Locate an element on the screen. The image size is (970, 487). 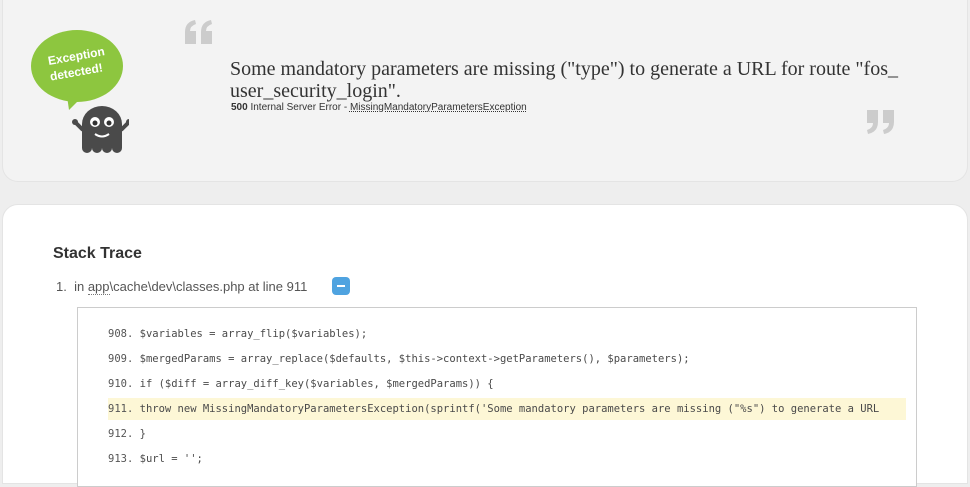
line-number: 913. is located at coordinates (121, 459).